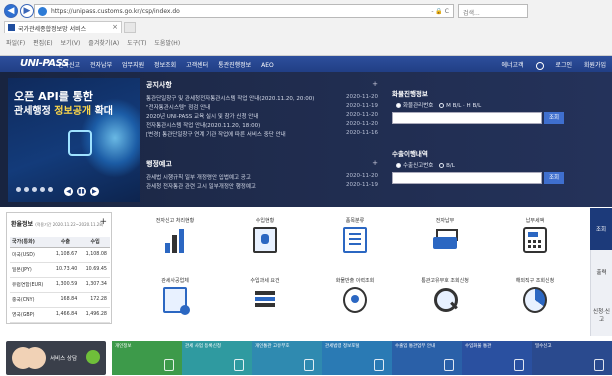  I want to click on menu-favorites: 즐겨찾기(A), so click(103, 43).